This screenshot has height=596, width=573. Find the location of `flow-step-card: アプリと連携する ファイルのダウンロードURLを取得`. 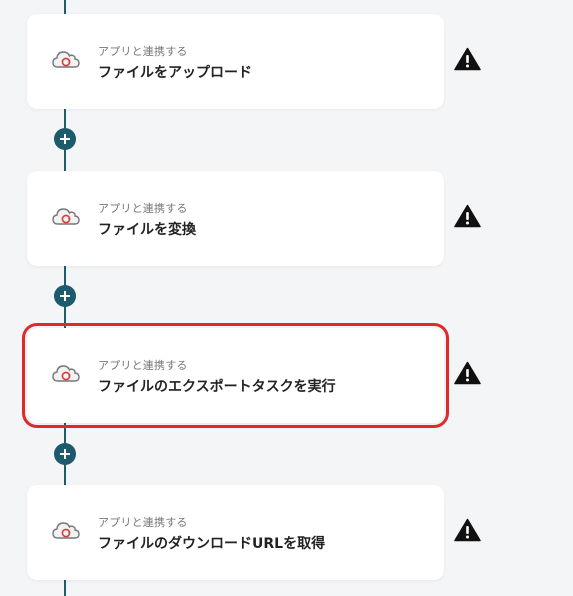

flow-step-card: アプリと連携する ファイルのダウンロードURLを取得 is located at coordinates (235, 532).